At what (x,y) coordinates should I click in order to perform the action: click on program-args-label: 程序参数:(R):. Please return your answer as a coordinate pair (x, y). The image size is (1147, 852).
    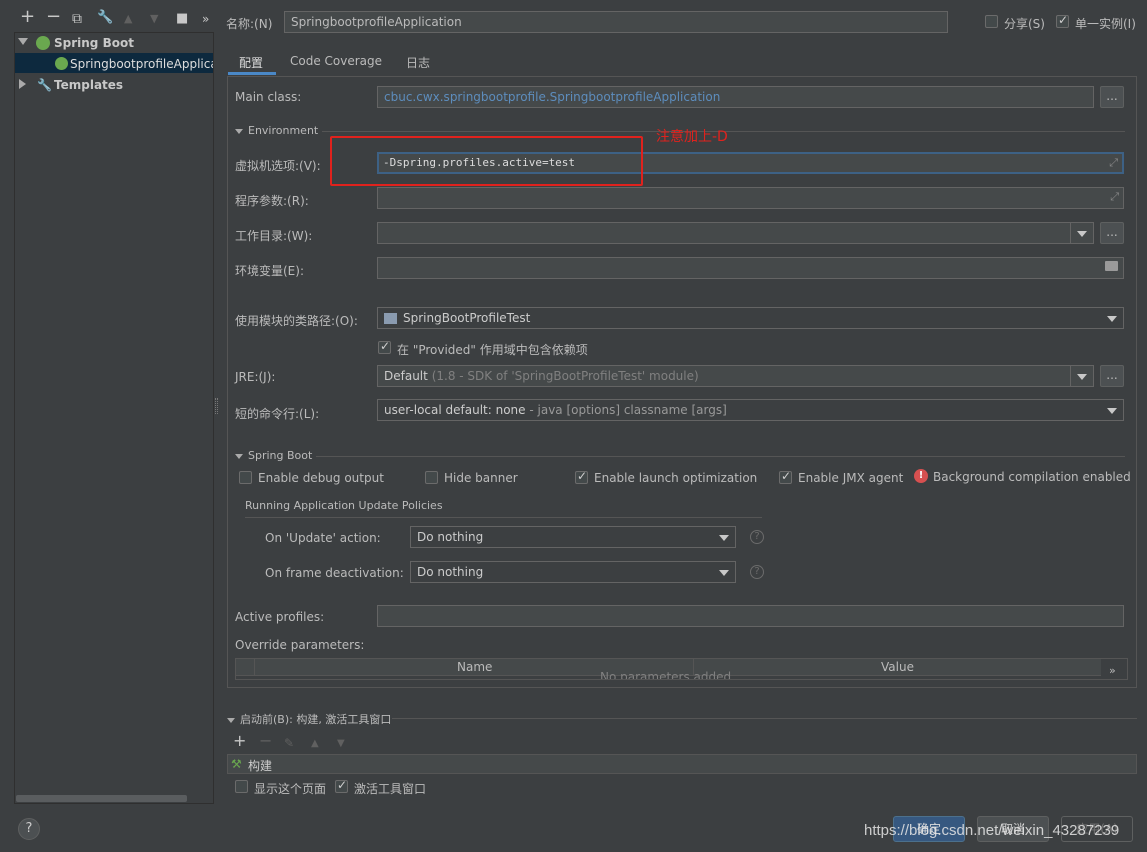
    Looking at the image, I should click on (272, 201).